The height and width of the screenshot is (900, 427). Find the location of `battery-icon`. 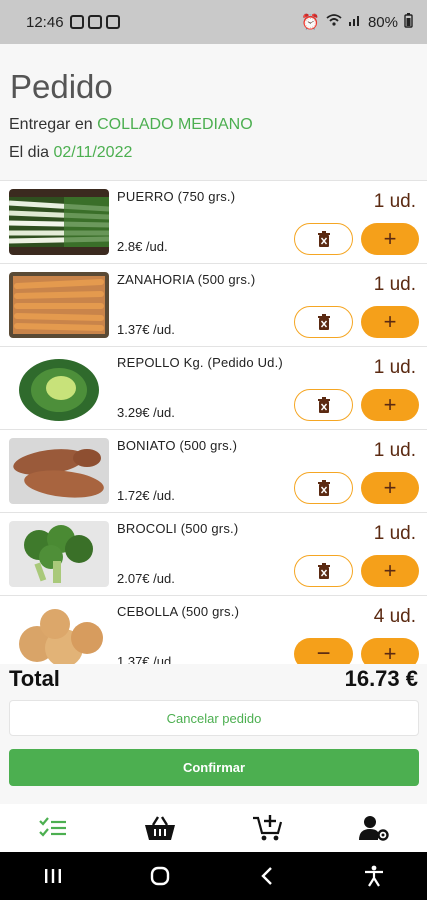

battery-icon is located at coordinates (408, 22).